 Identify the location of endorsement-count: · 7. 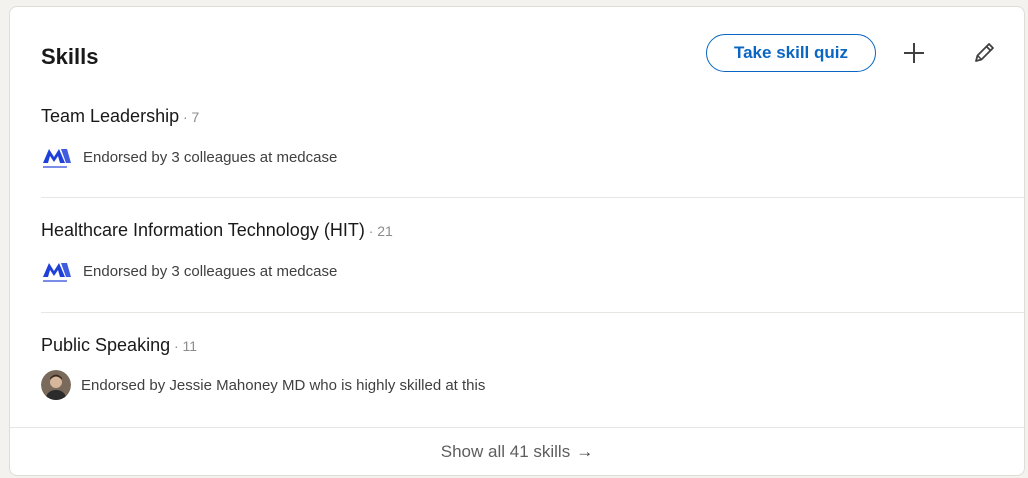
(189, 117).